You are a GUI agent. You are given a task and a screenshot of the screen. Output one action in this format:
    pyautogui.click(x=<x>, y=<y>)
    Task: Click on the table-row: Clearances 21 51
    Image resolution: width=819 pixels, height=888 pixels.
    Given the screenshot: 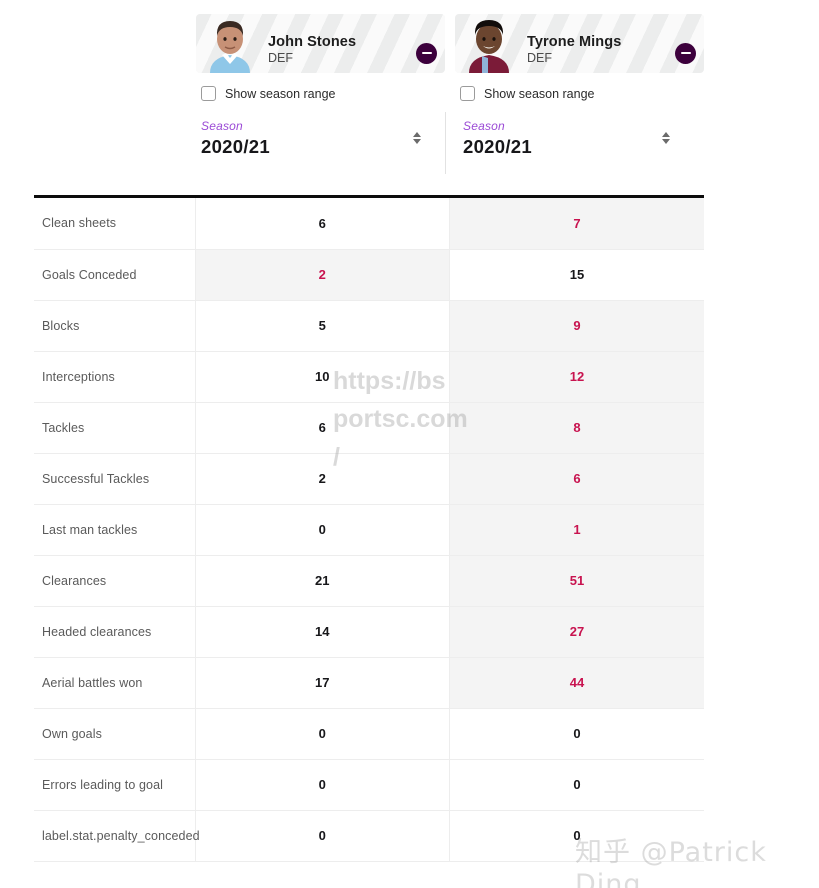 What is the action you would take?
    pyautogui.click(x=369, y=581)
    